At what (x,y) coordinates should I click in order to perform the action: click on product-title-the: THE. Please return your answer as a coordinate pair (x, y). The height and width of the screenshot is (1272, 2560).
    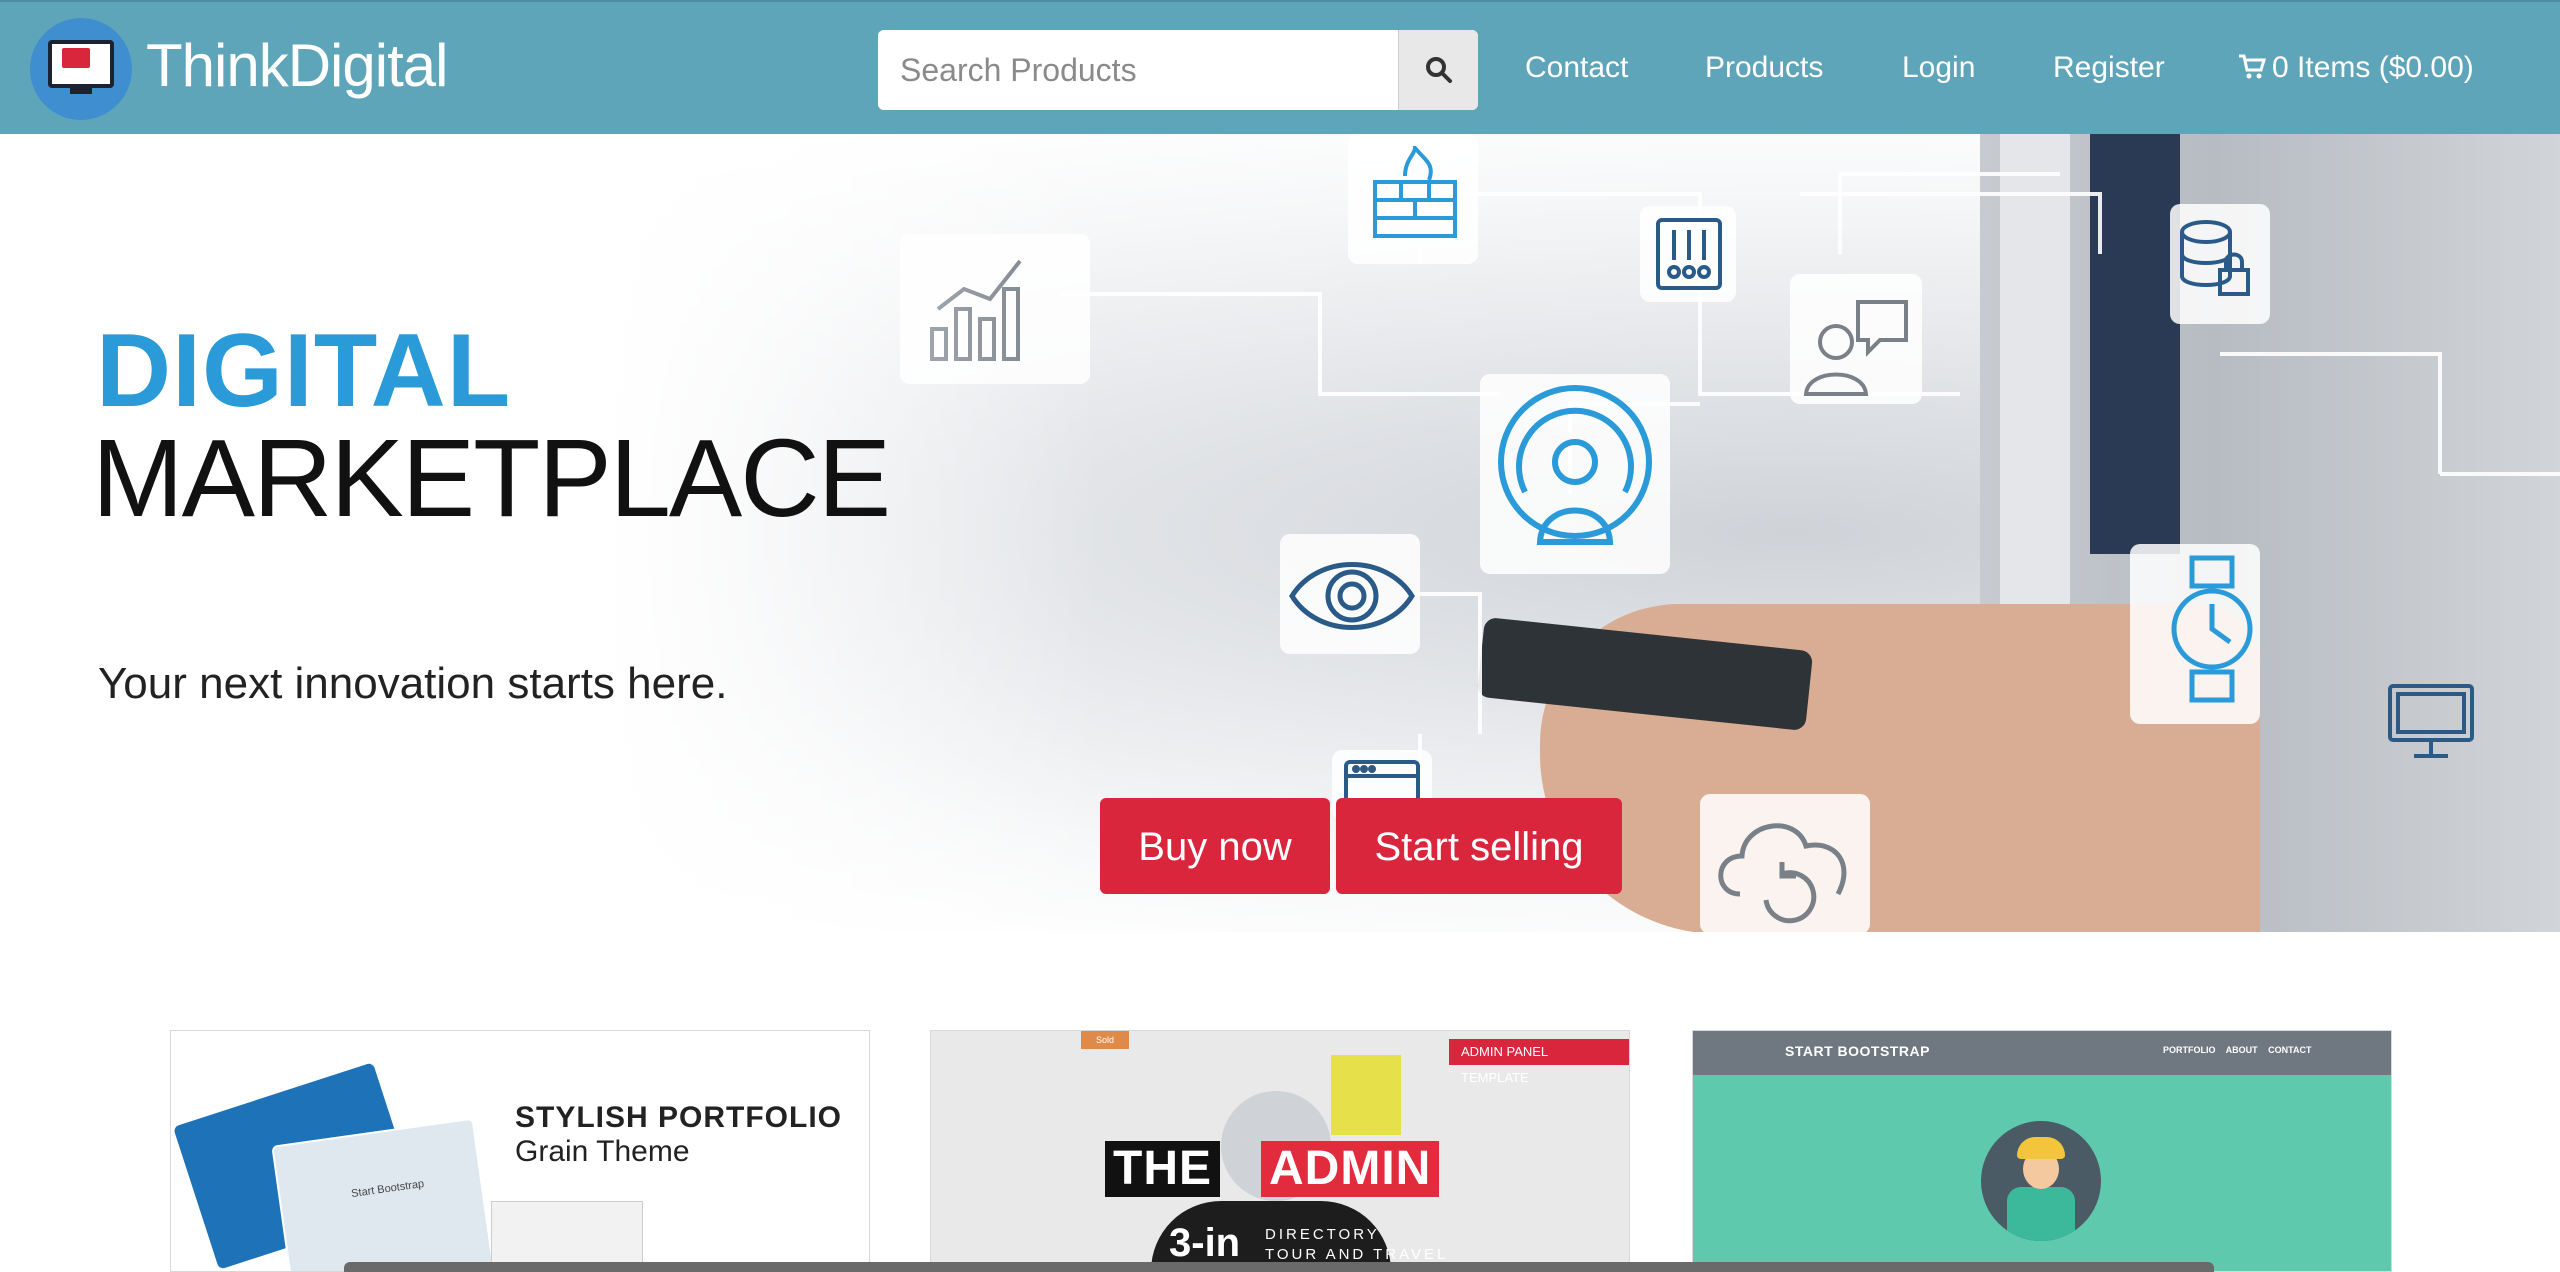
    Looking at the image, I should click on (1162, 1169).